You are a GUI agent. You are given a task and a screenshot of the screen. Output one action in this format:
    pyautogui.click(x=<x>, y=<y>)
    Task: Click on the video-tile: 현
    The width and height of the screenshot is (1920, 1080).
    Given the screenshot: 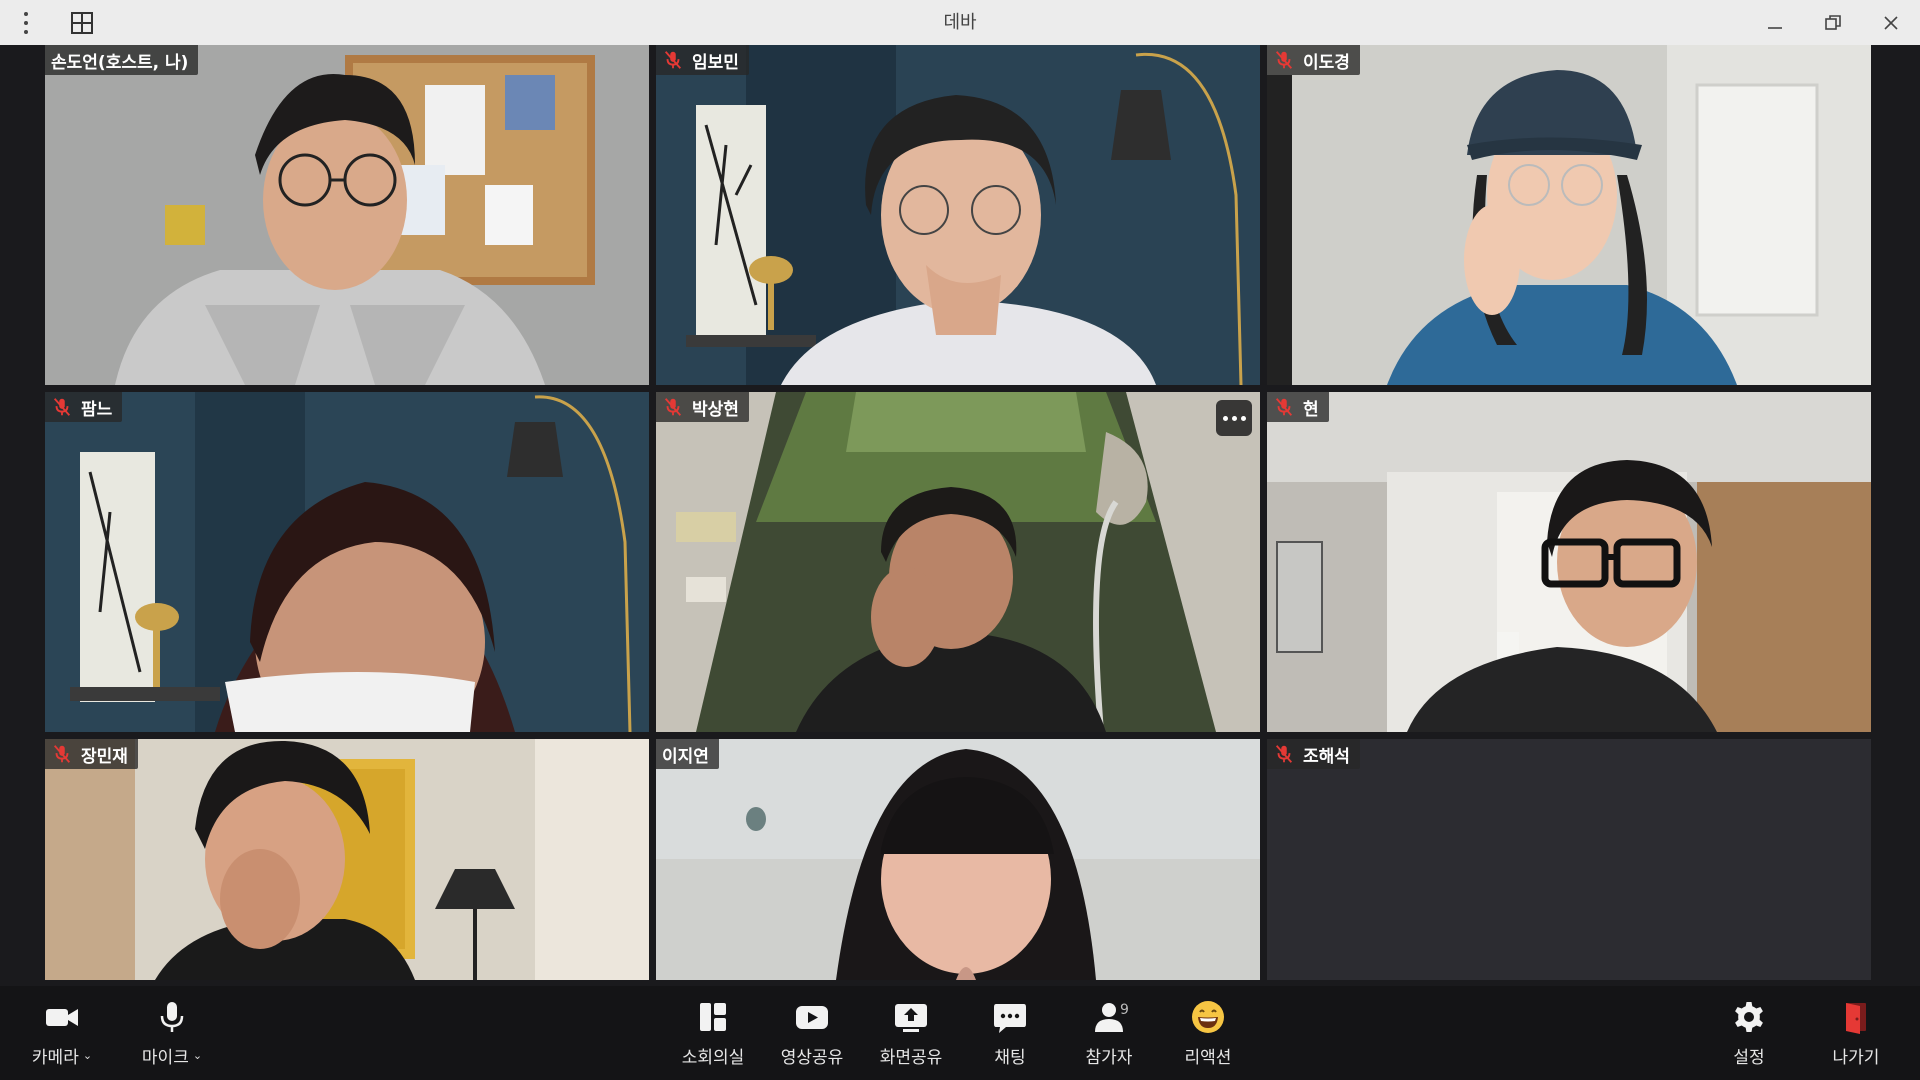 What is the action you would take?
    pyautogui.click(x=1569, y=562)
    